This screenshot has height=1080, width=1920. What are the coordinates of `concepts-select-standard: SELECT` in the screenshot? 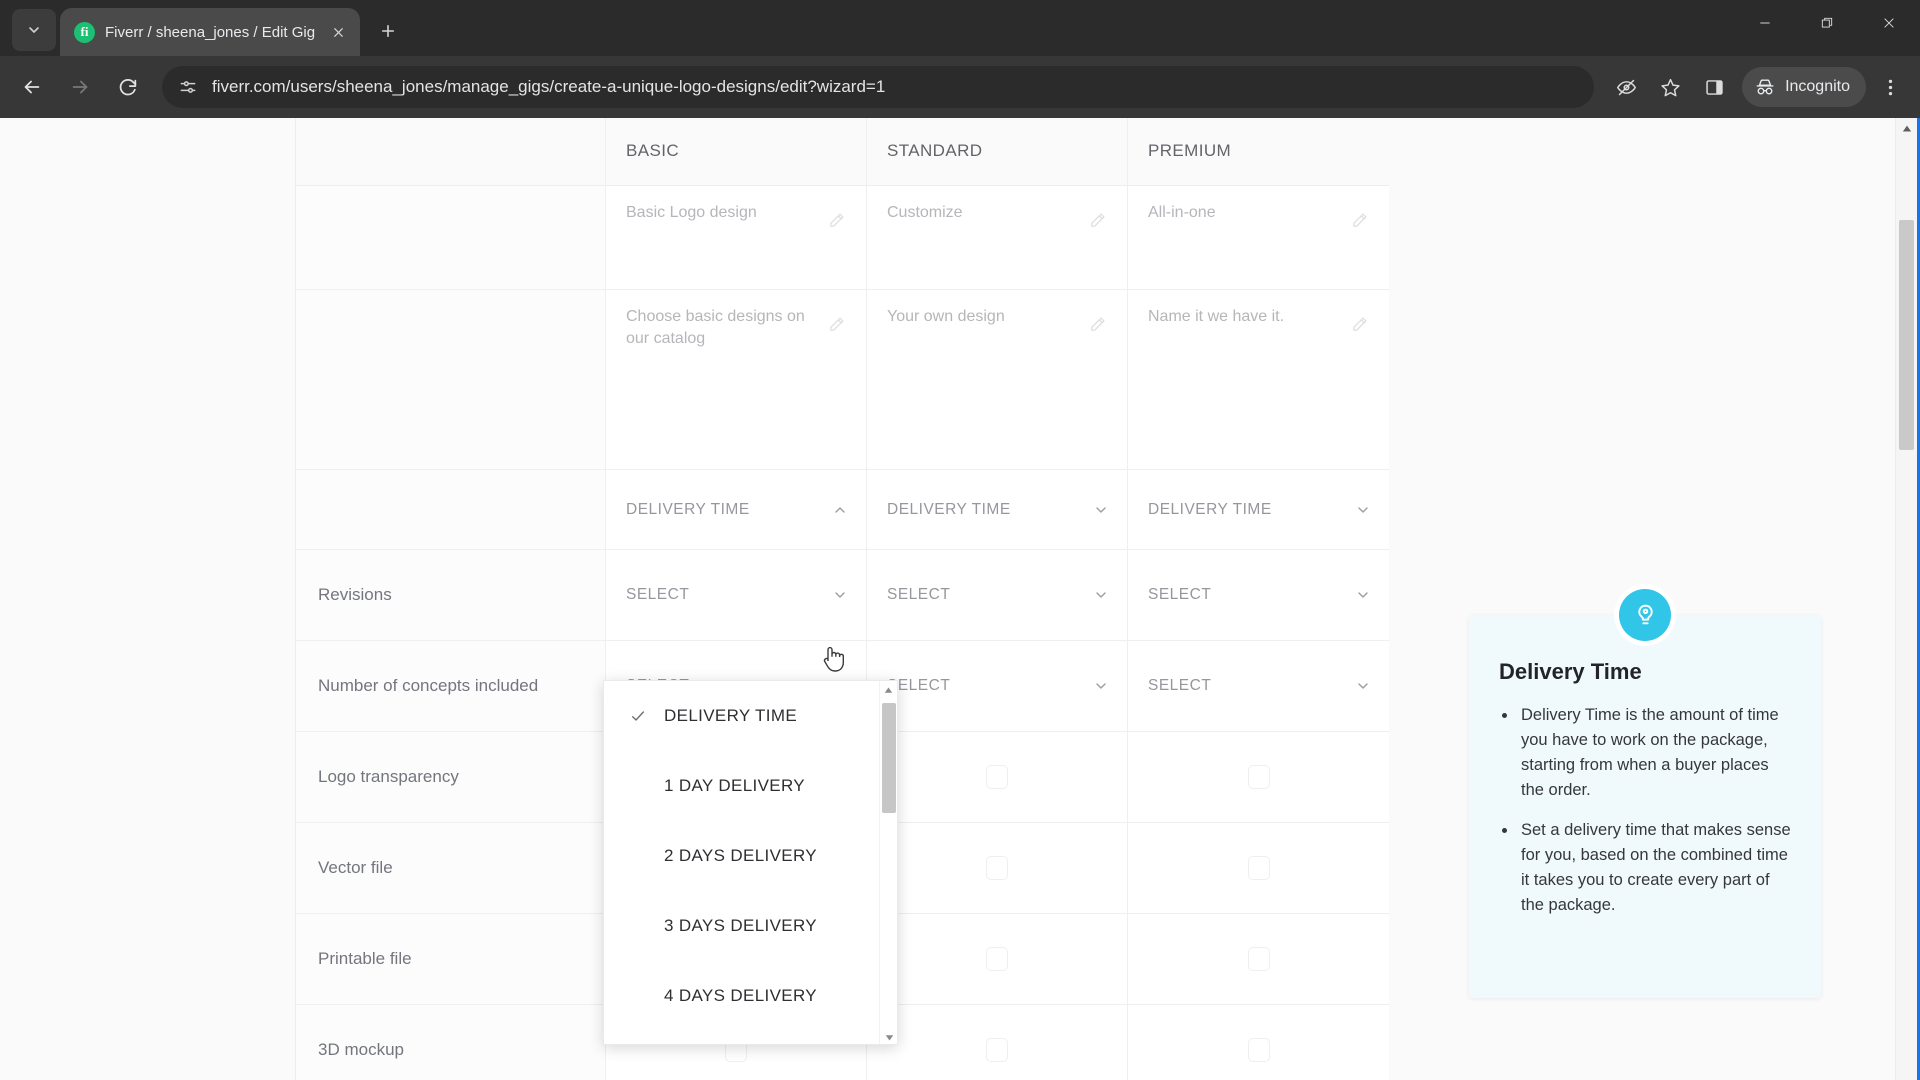 It's located at (997, 686).